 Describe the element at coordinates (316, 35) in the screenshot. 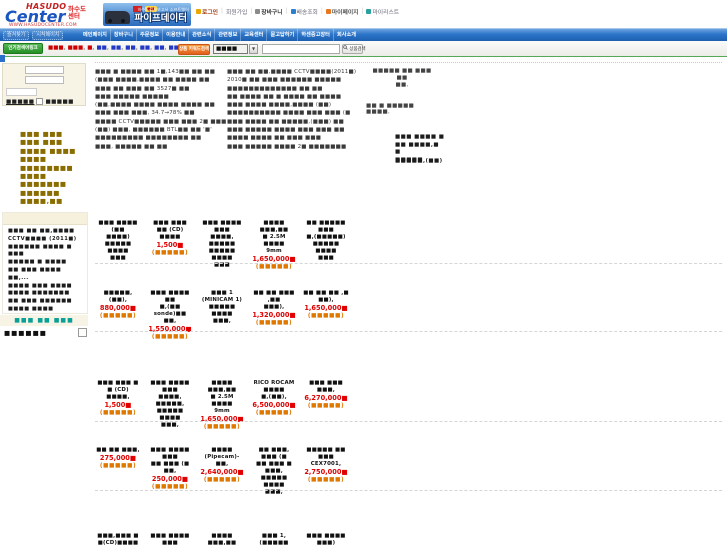

I see `nav-menu-item: 하센중고장터` at that location.